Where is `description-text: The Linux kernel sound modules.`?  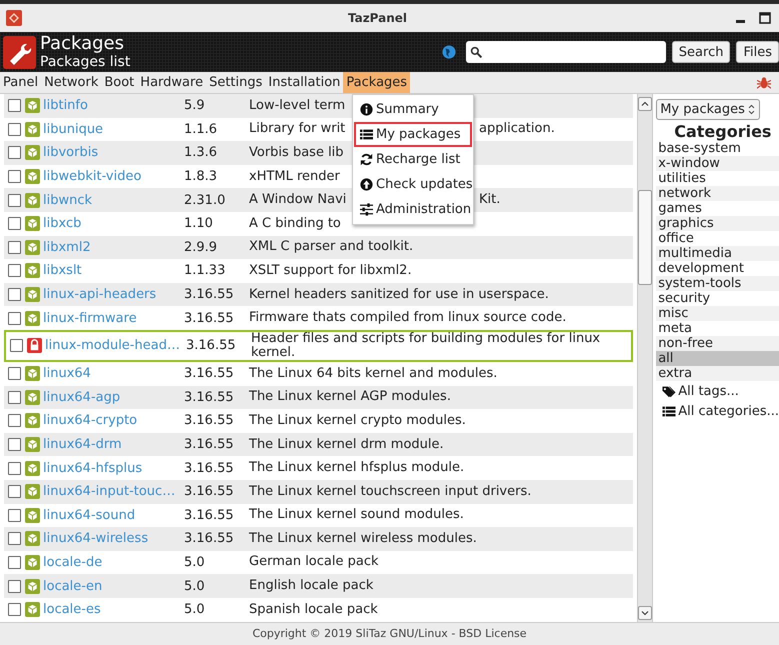 description-text: The Linux kernel sound modules. is located at coordinates (356, 515).